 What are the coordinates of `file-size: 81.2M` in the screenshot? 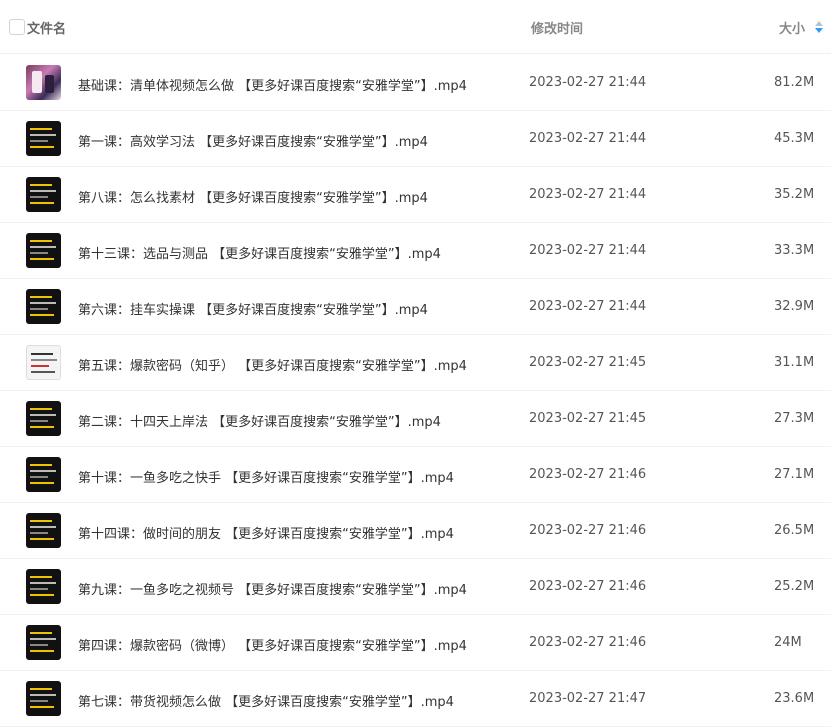 It's located at (794, 82).